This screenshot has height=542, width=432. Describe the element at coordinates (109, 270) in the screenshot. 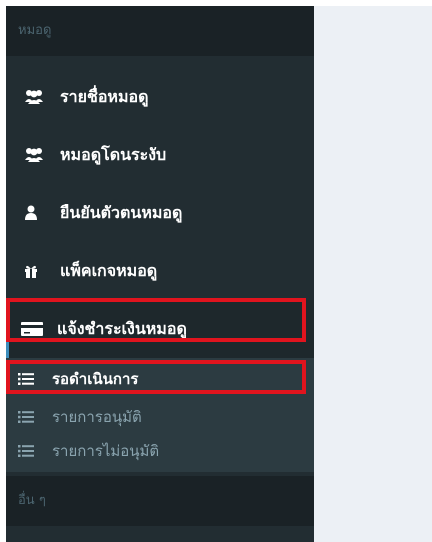

I see `sidebar-item-label: แพ็คเกจหมอดู` at that location.